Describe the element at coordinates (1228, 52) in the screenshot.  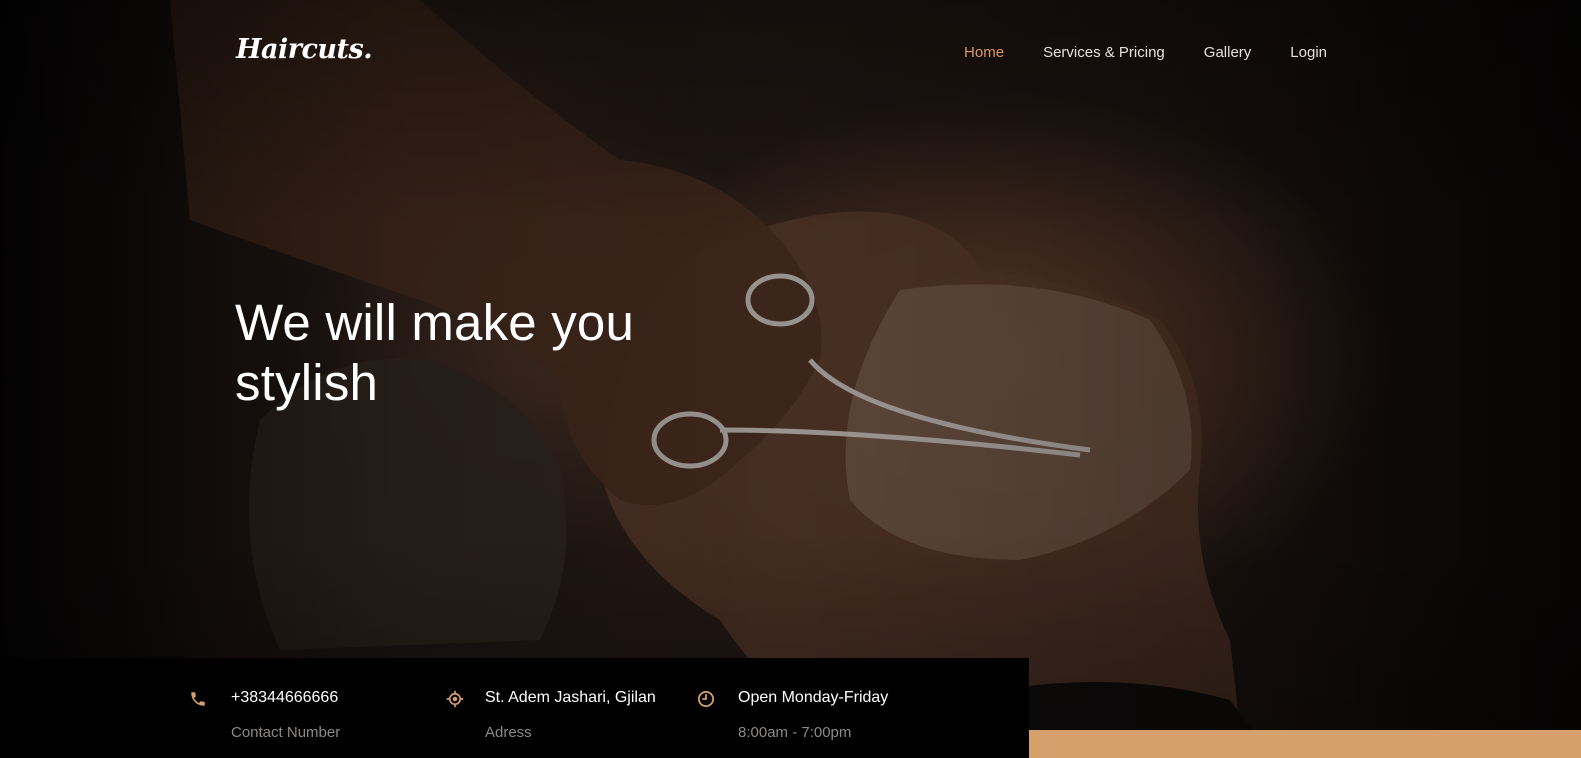
I see `nav-gallery: Gallery` at that location.